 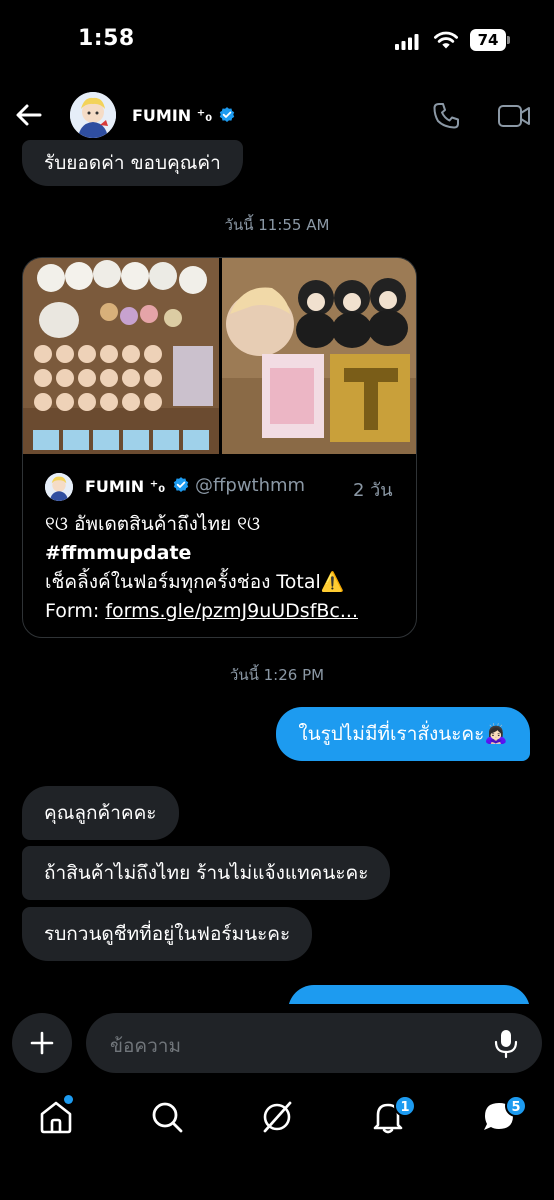 I want to click on message-input: ข้อความ, so click(x=314, y=1043).